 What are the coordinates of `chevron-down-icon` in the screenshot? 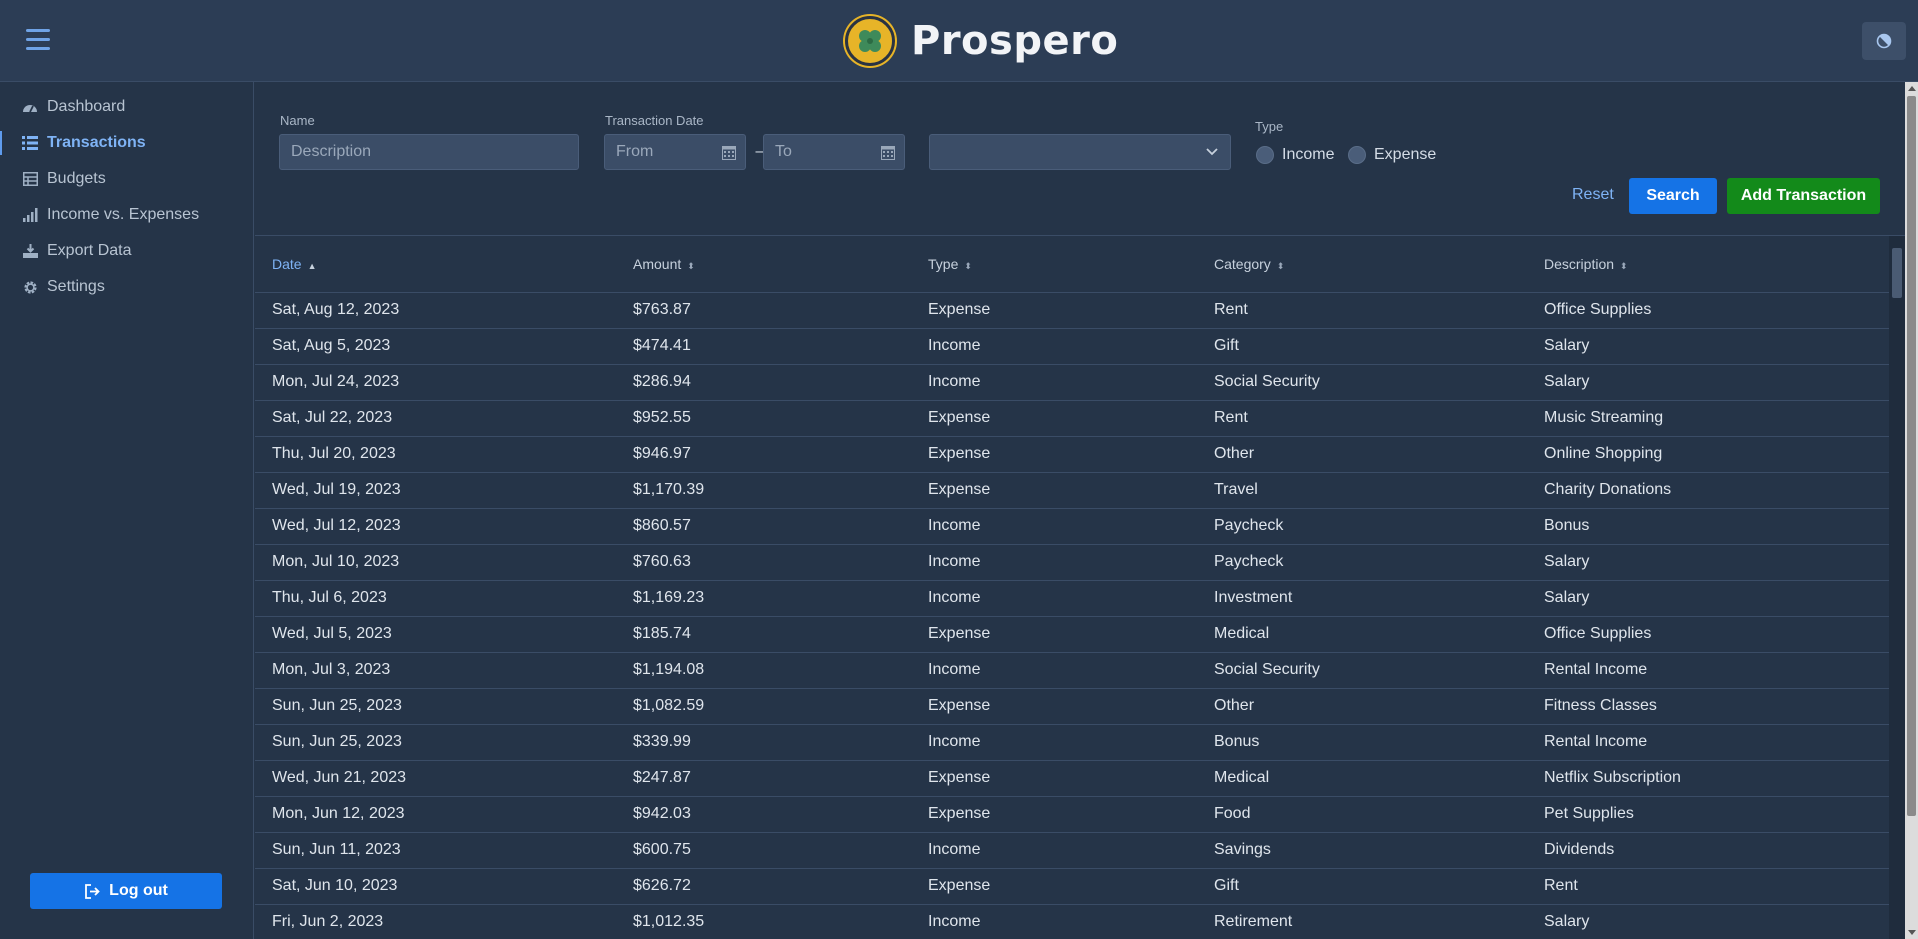 It's located at (1212, 152).